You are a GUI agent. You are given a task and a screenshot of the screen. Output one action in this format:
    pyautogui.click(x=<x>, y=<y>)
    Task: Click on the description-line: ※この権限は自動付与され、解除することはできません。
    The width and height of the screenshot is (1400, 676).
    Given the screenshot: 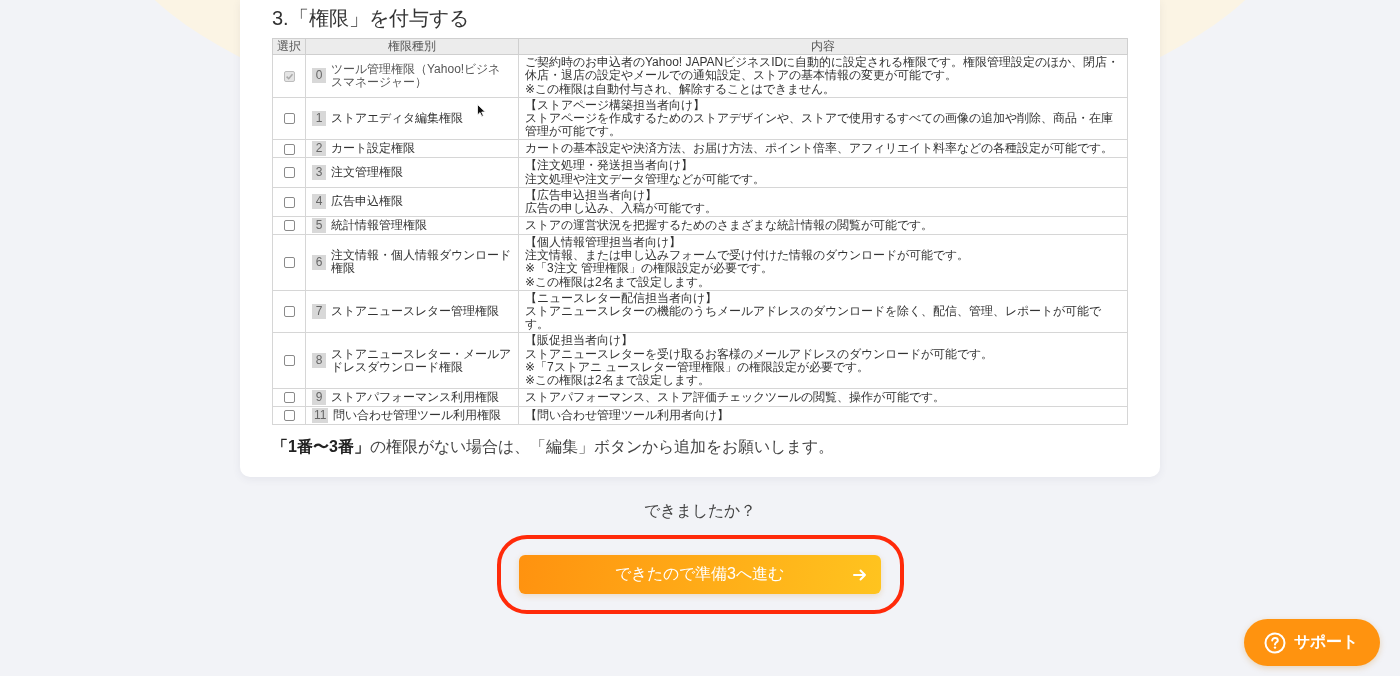 What is the action you would take?
    pyautogui.click(x=681, y=89)
    